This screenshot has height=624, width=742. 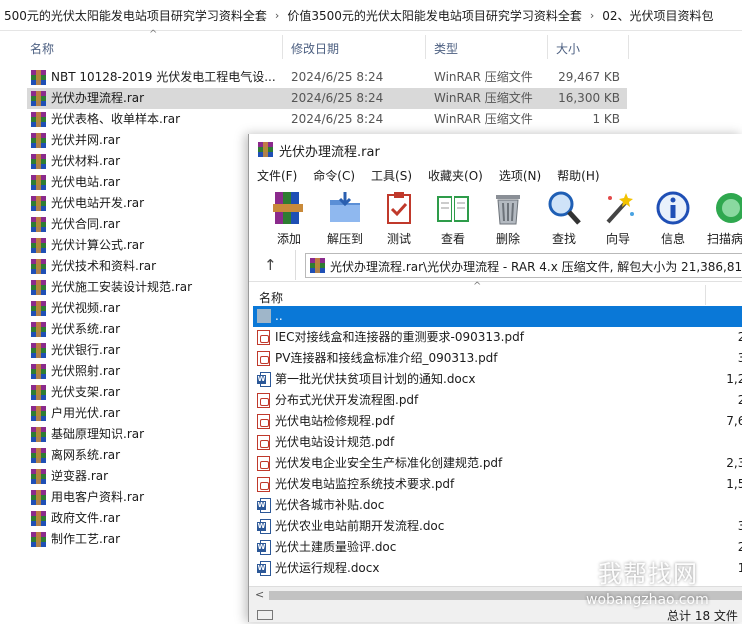 What do you see at coordinates (360, 526) in the screenshot?
I see `archive-file-name: 光伏农业电站前期开发流程.doc` at bounding box center [360, 526].